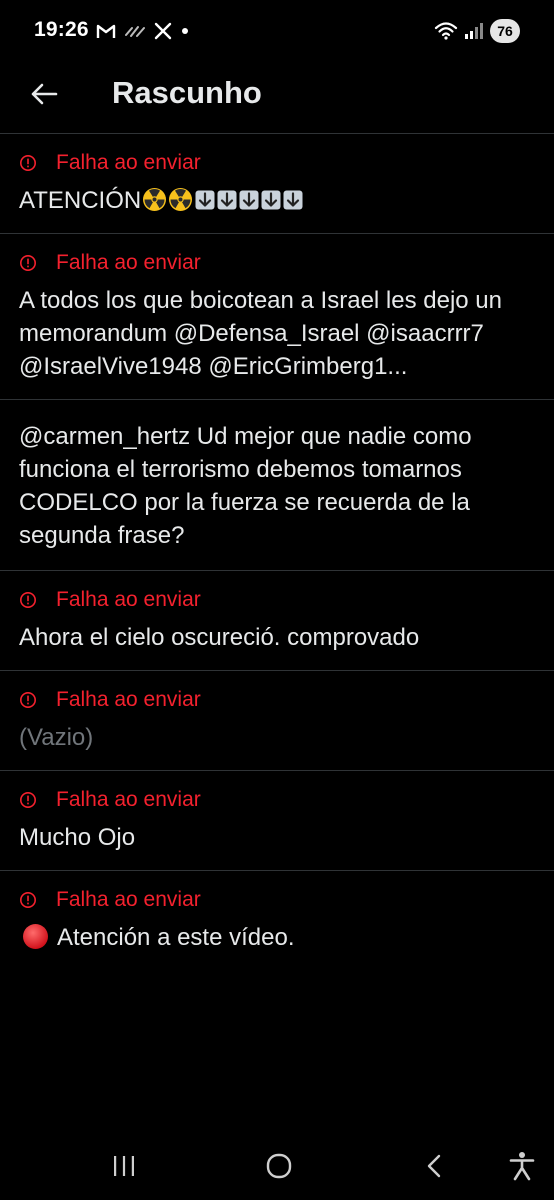 This screenshot has width=554, height=1200. I want to click on system-icons: 76, so click(477, 31).